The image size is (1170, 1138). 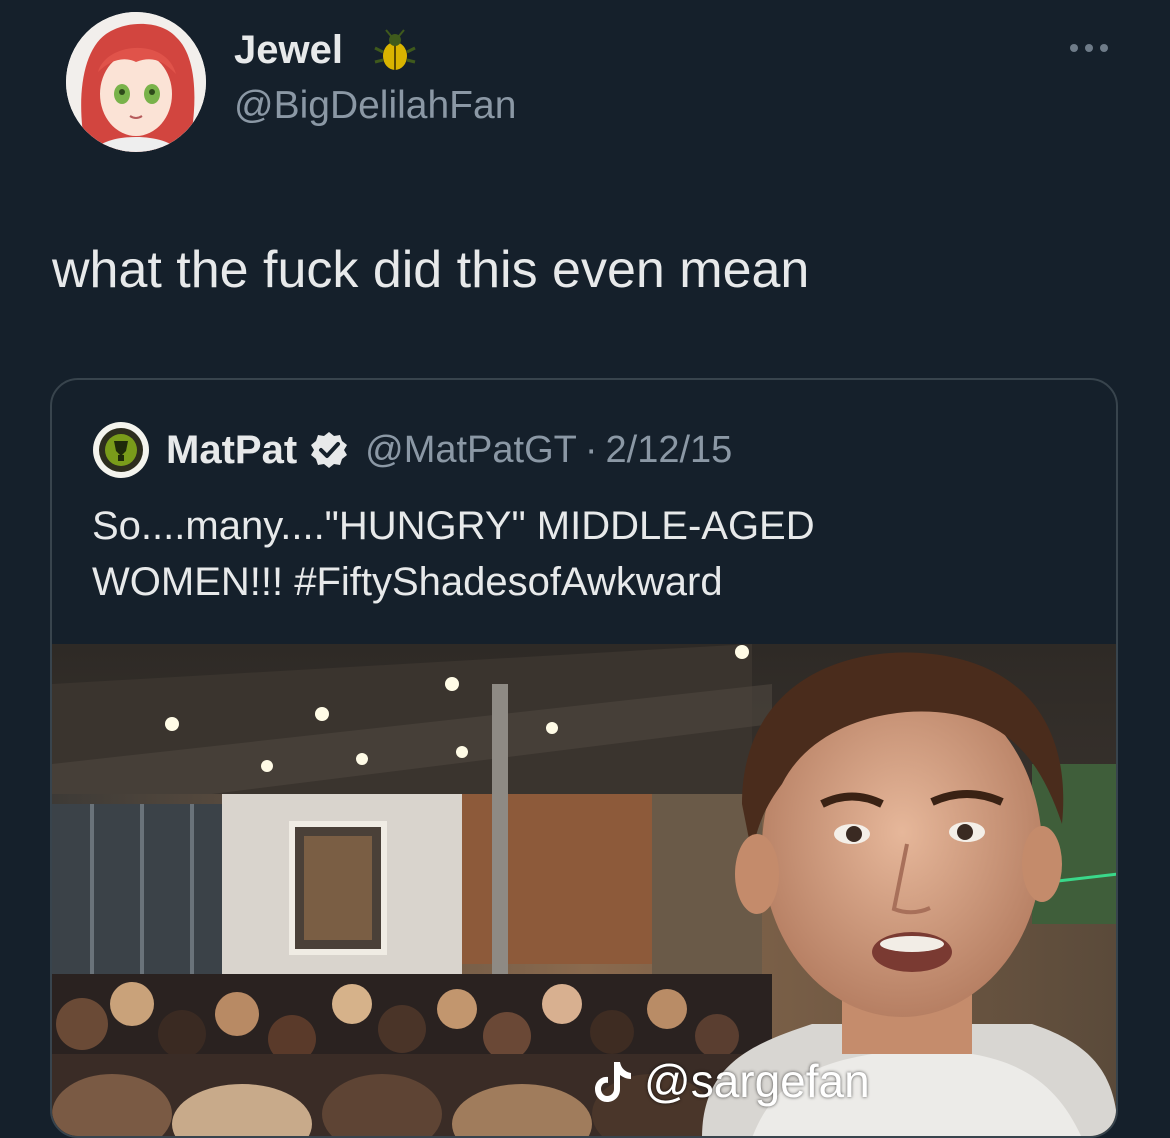 I want to click on watermark-text: @sargefan, so click(x=757, y=1081).